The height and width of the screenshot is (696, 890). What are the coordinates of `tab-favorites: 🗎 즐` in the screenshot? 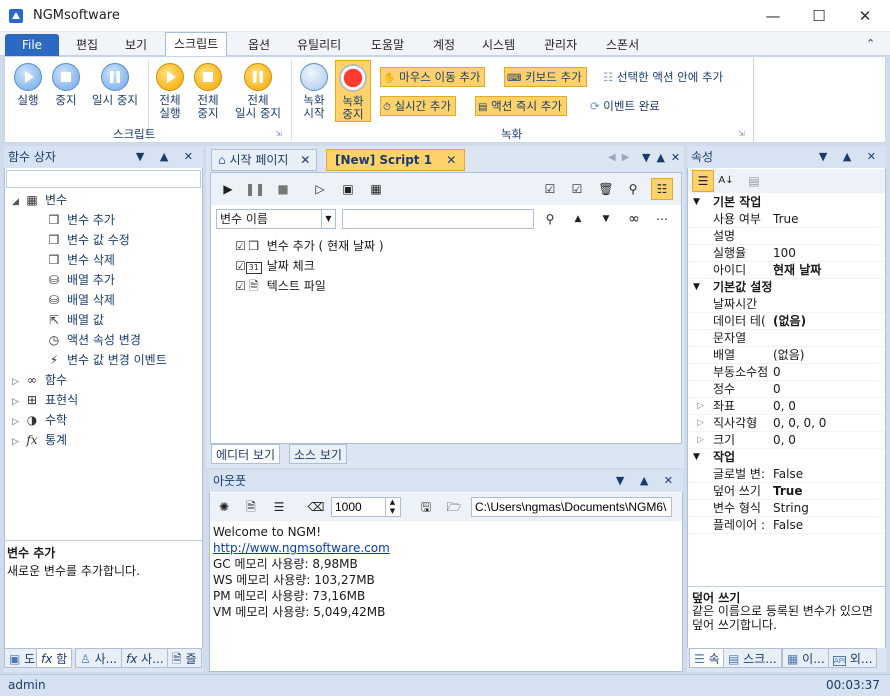 It's located at (184, 658).